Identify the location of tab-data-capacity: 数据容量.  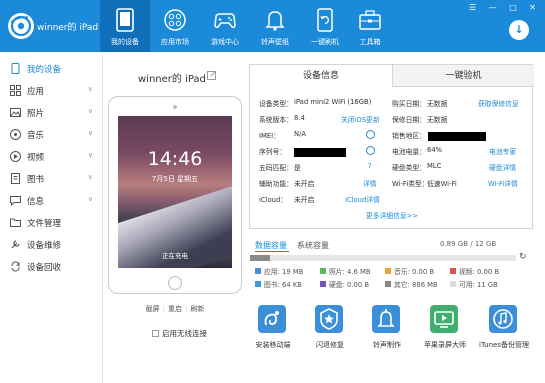
(271, 245).